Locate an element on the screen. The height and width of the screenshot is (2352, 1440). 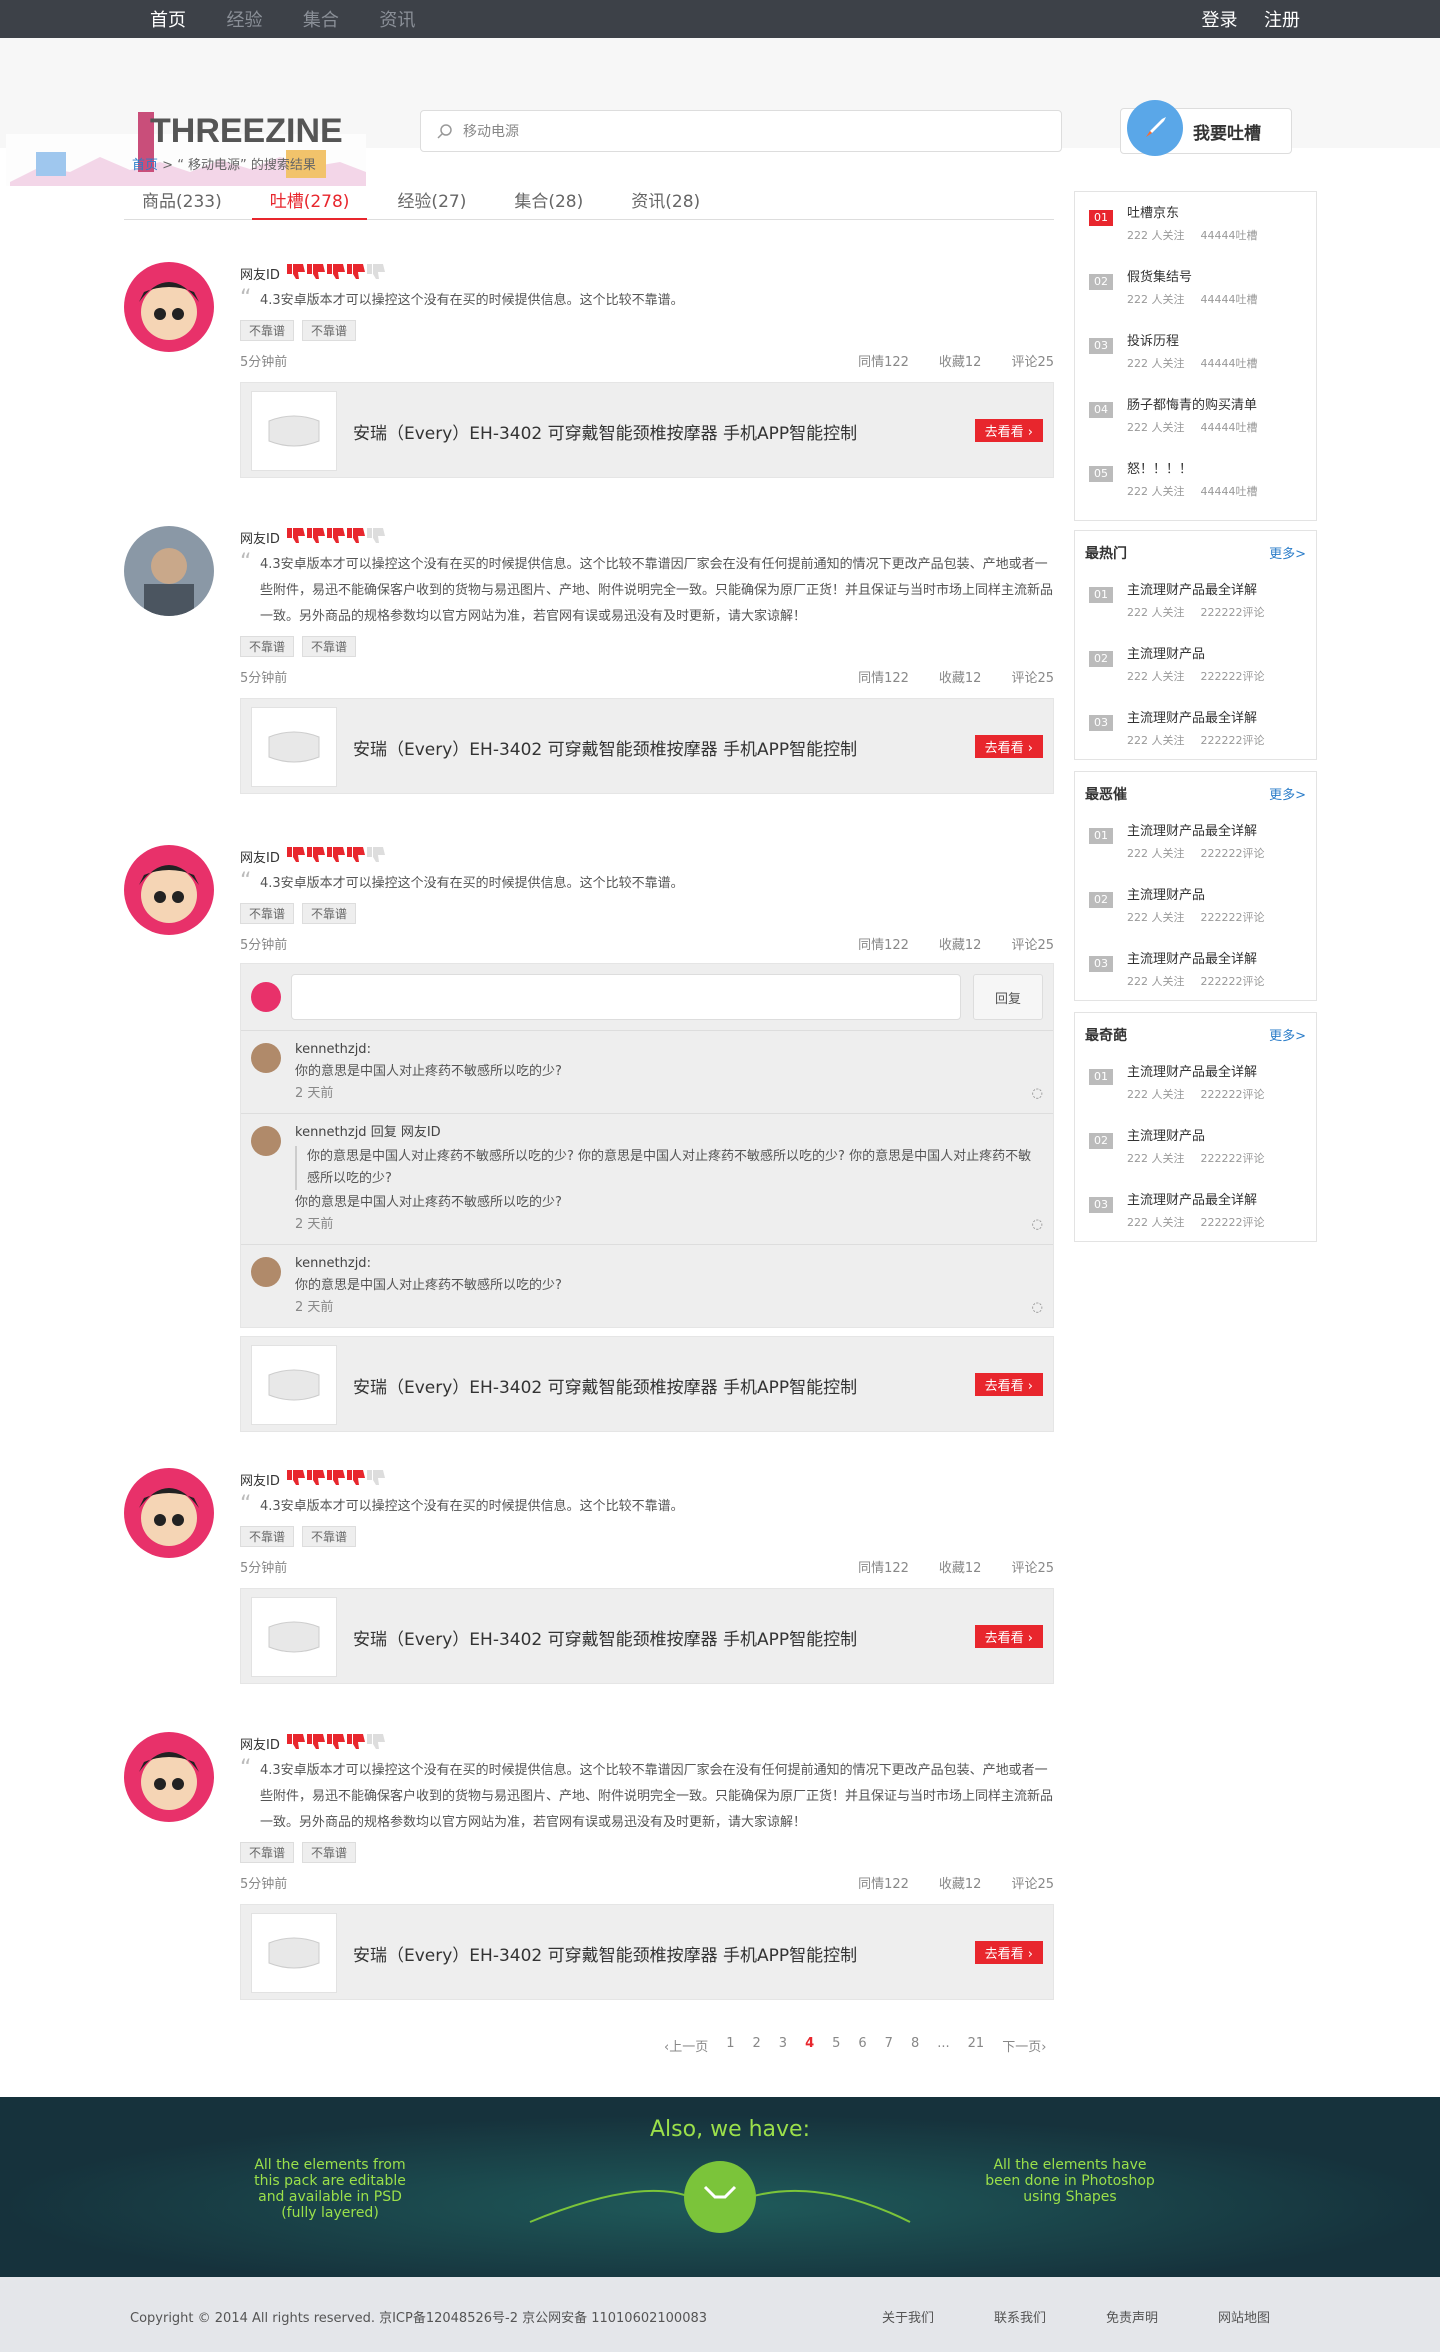
page-link: 1 is located at coordinates (730, 2045).